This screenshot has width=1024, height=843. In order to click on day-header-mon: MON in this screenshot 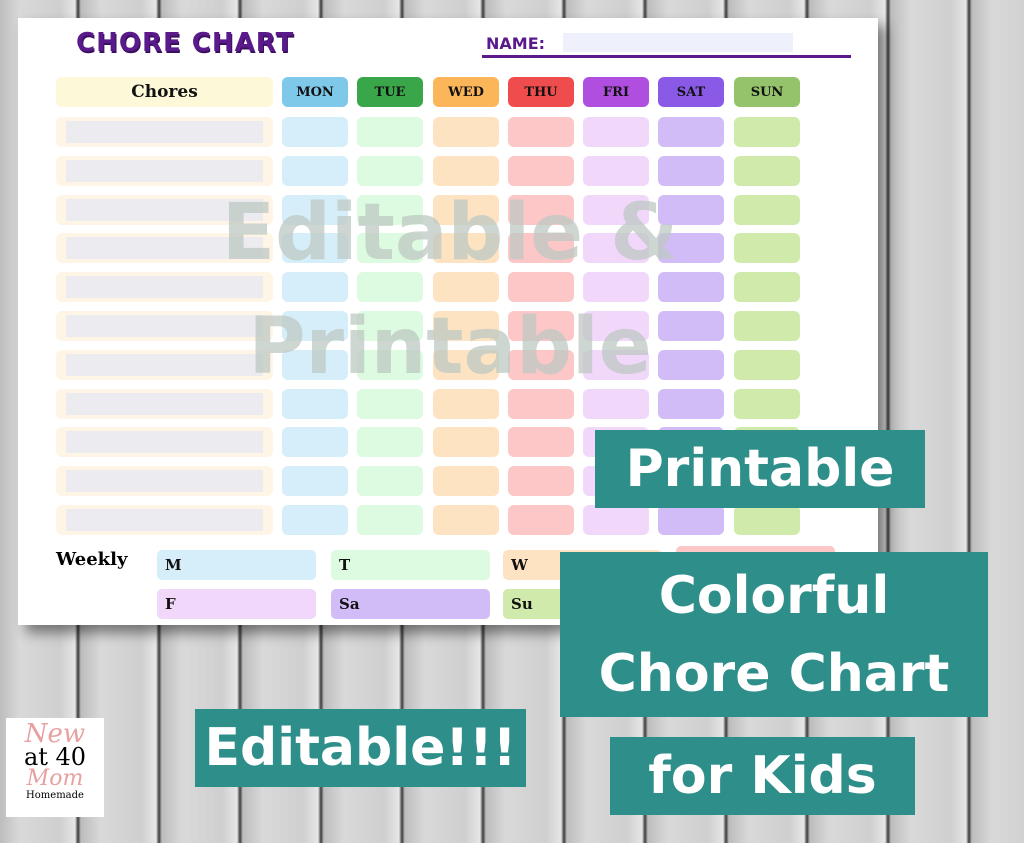, I will do `click(315, 92)`.